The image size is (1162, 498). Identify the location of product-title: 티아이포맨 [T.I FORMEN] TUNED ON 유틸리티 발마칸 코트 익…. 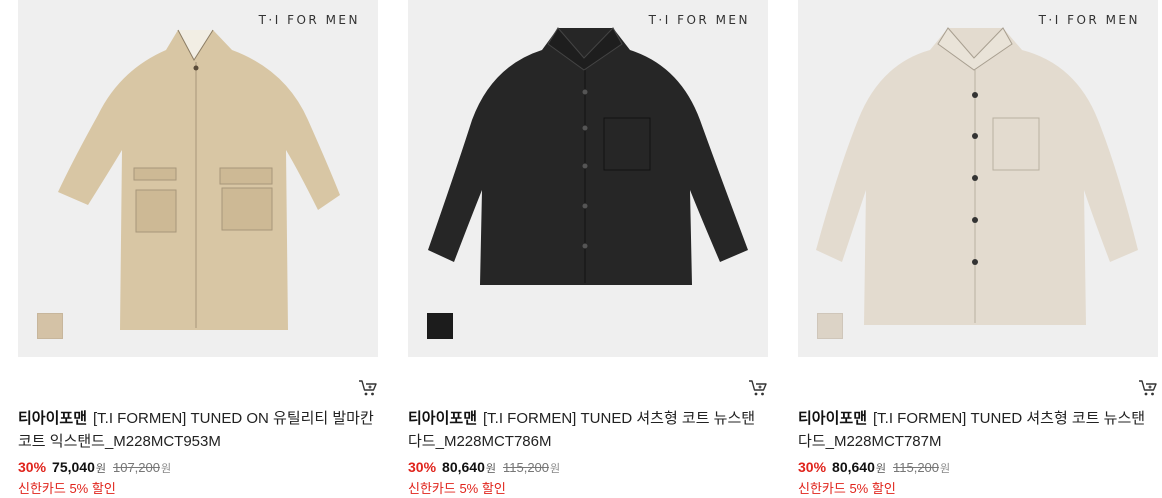
(198, 430).